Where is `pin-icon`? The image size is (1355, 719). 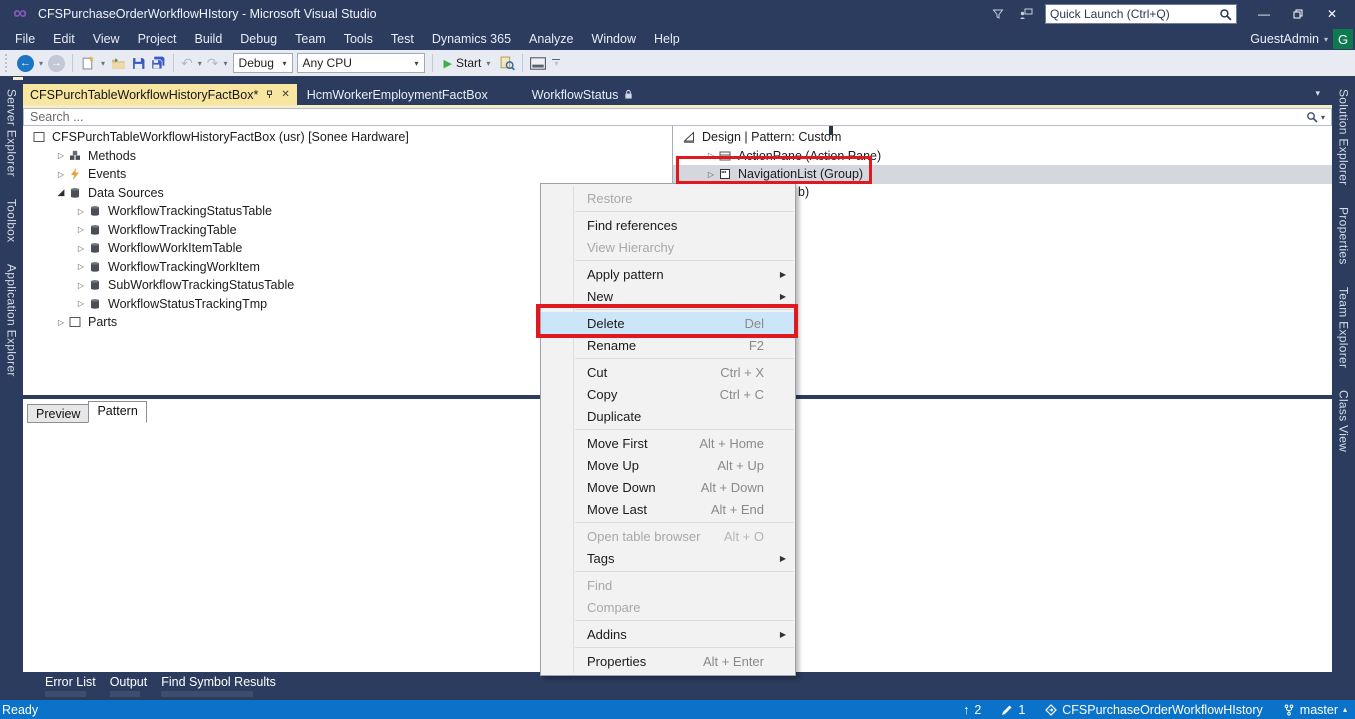 pin-icon is located at coordinates (269, 94).